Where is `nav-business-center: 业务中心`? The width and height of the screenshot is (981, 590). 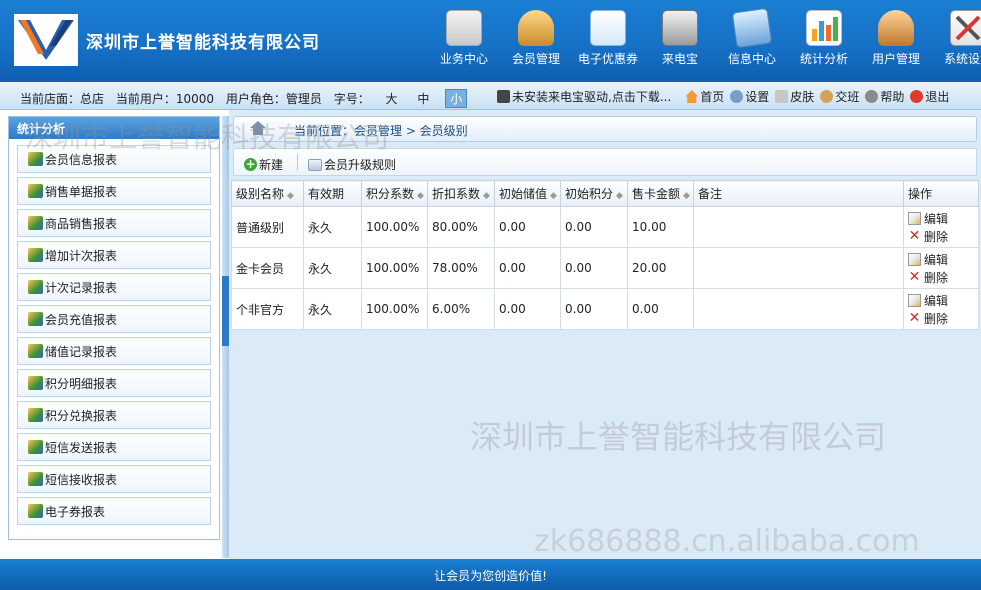 nav-business-center: 业务中心 is located at coordinates (464, 38).